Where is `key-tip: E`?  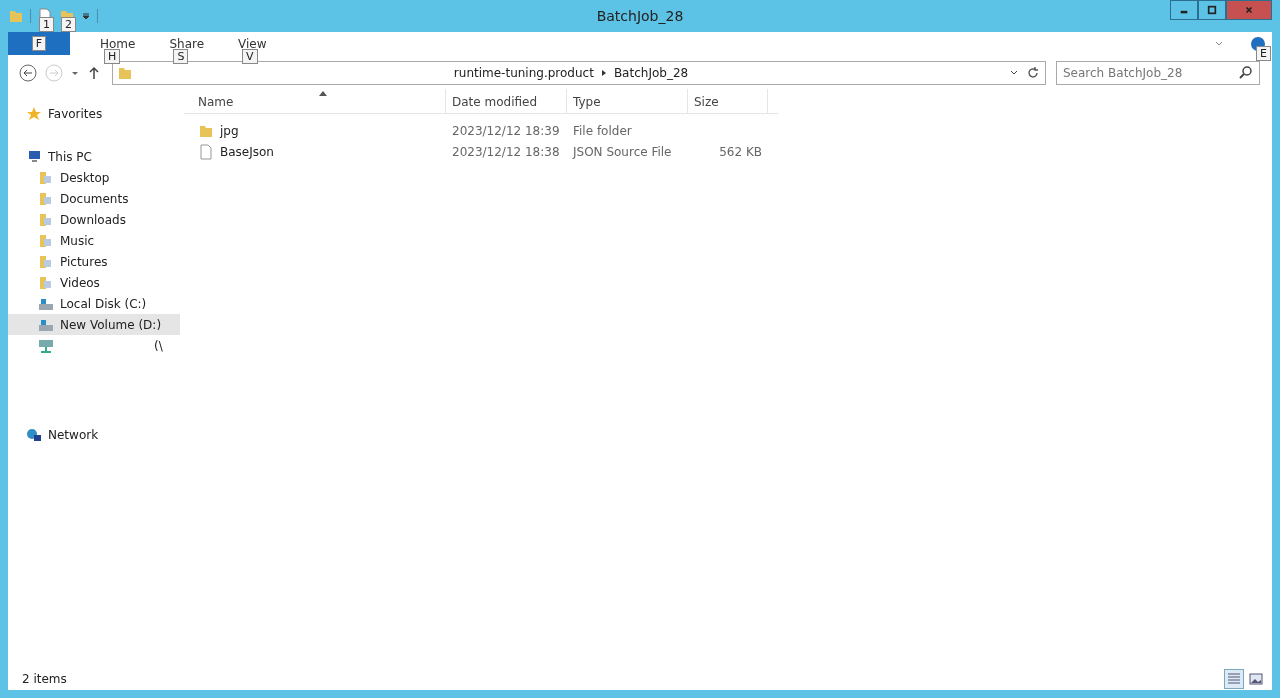 key-tip: E is located at coordinates (1263, 53).